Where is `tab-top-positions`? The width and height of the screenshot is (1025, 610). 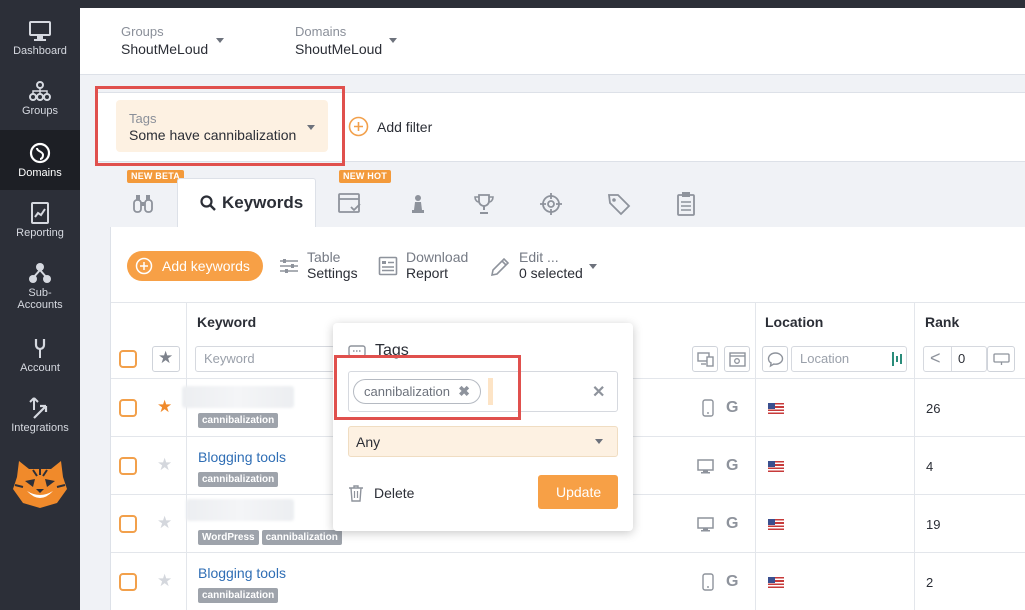
tab-top-positions is located at coordinates (484, 203).